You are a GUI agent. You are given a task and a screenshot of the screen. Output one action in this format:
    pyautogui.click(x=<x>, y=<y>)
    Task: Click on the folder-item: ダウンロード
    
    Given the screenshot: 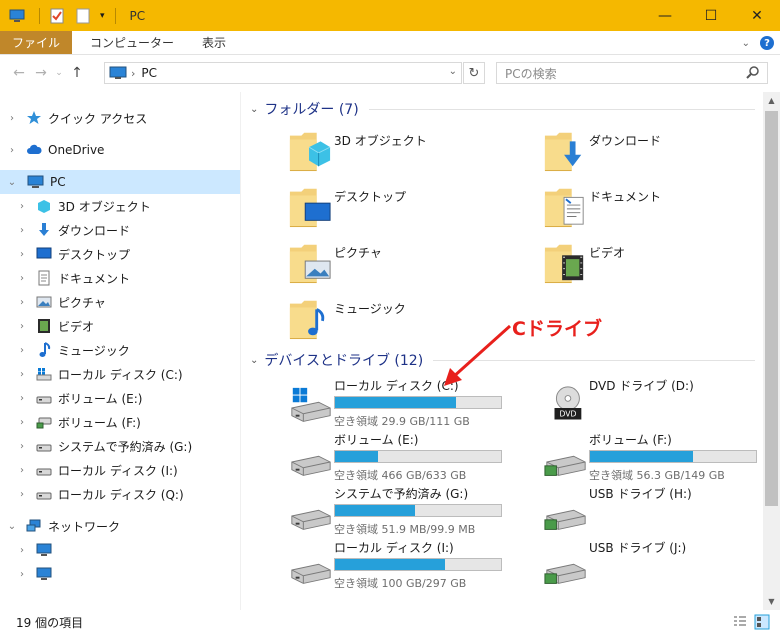 What is the action you would take?
    pyautogui.click(x=661, y=152)
    